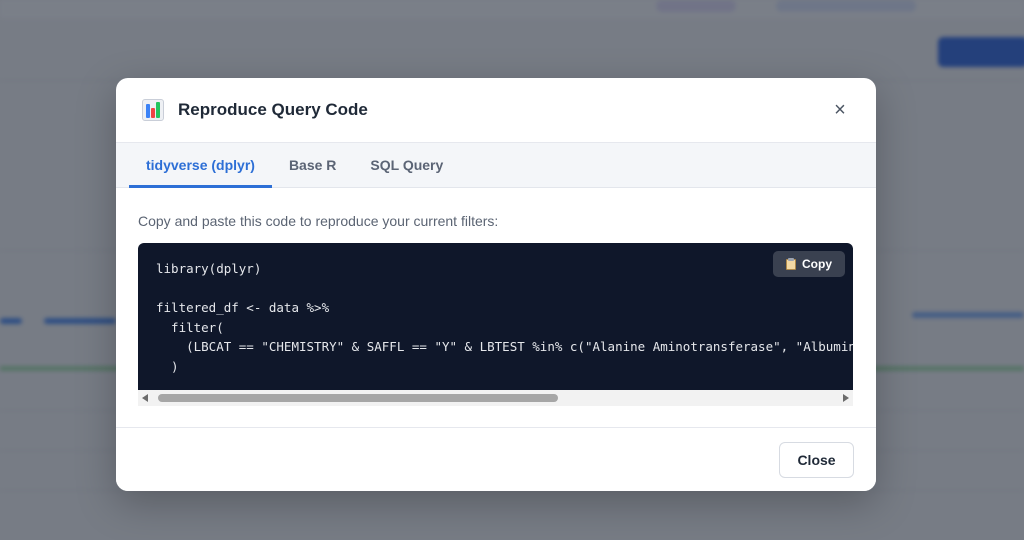 This screenshot has height=540, width=1024. What do you see at coordinates (273, 109) in the screenshot?
I see `modal-title: Reproduce Query Code` at bounding box center [273, 109].